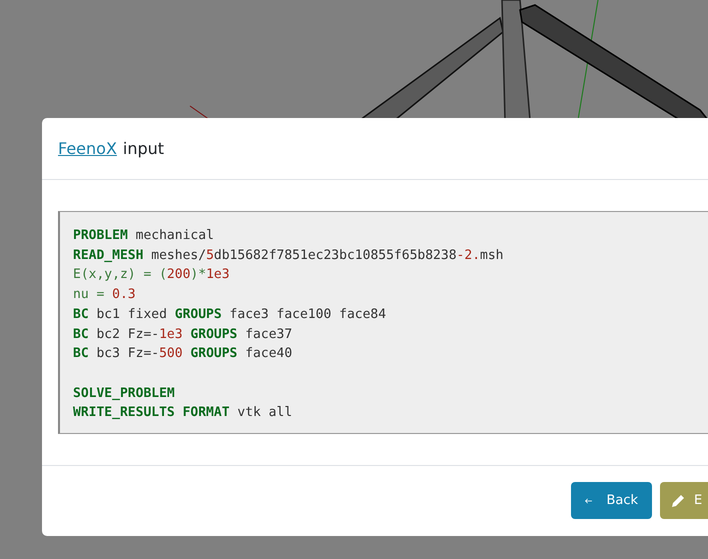 The image size is (708, 559). Describe the element at coordinates (105, 295) in the screenshot. I see `code-line: nu = 0.3` at that location.